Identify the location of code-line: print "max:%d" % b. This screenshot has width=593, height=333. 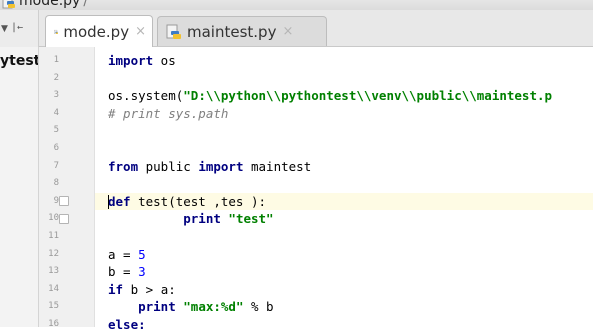
(191, 306).